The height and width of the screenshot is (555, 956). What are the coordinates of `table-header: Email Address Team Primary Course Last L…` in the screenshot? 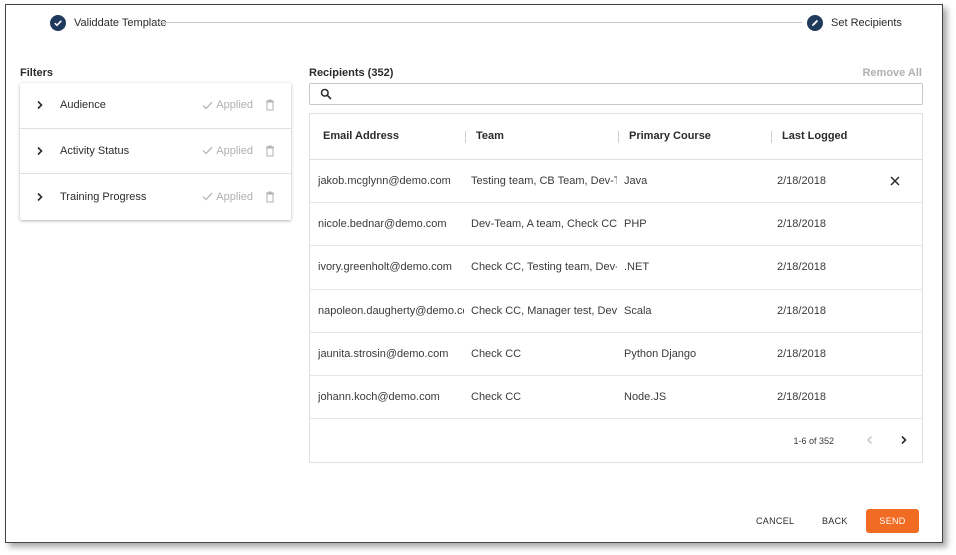 It's located at (616, 137).